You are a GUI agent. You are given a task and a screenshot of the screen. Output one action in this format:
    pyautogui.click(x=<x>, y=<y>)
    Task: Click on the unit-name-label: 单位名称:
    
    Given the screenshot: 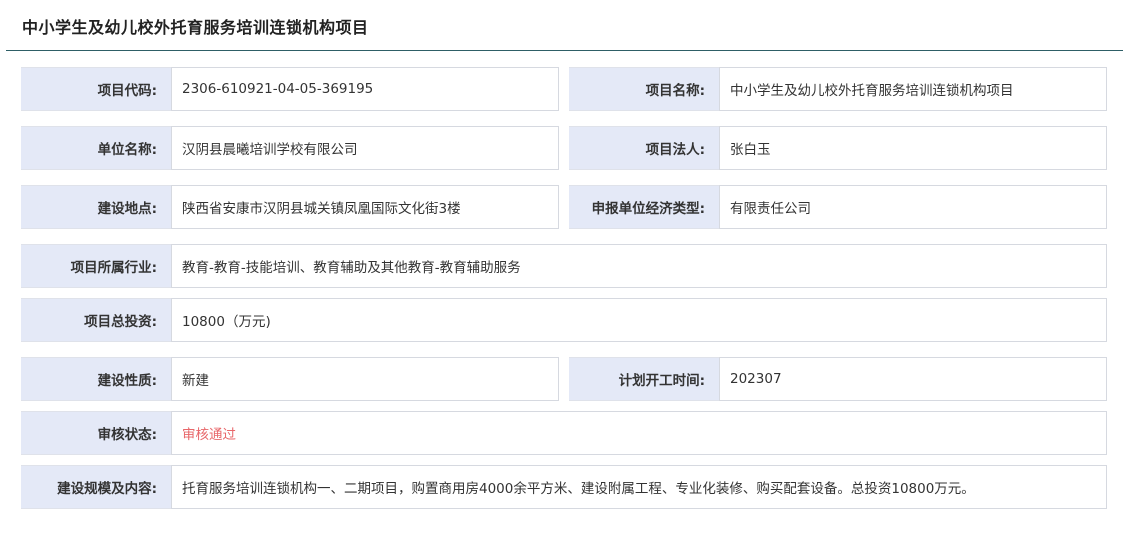 What is the action you would take?
    pyautogui.click(x=96, y=148)
    